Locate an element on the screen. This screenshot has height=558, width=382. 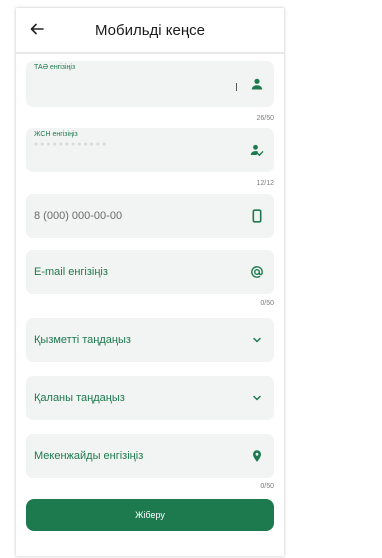
email-field: E-mail енгізіңіз is located at coordinates (150, 272).